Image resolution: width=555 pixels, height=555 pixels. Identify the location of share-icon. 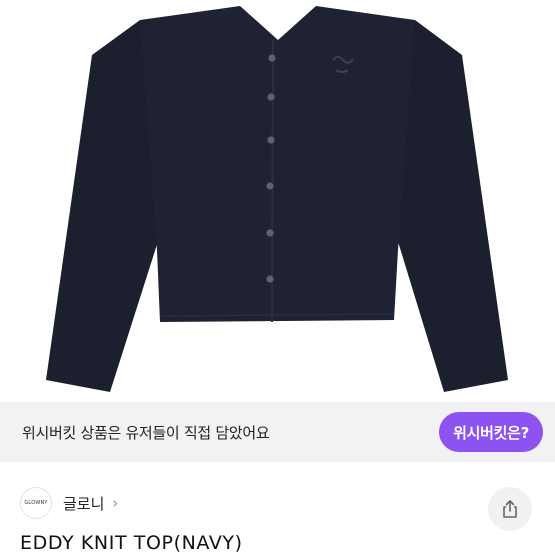
(510, 509).